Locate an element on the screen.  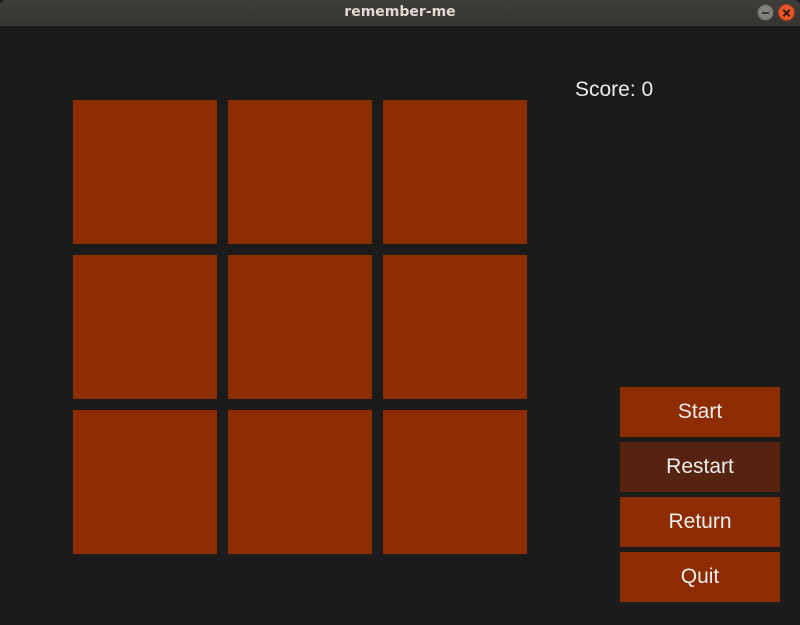
score-label: Score: 0 is located at coordinates (614, 89).